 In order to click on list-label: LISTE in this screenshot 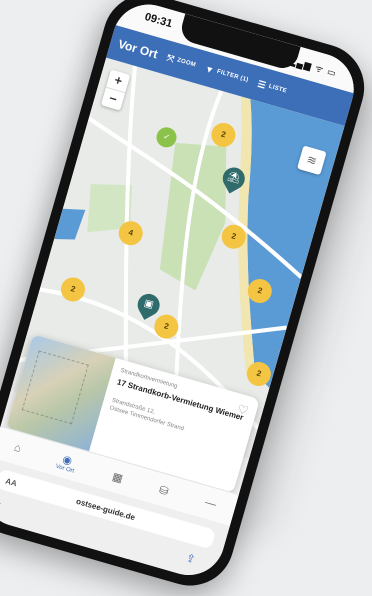, I will do `click(277, 89)`.